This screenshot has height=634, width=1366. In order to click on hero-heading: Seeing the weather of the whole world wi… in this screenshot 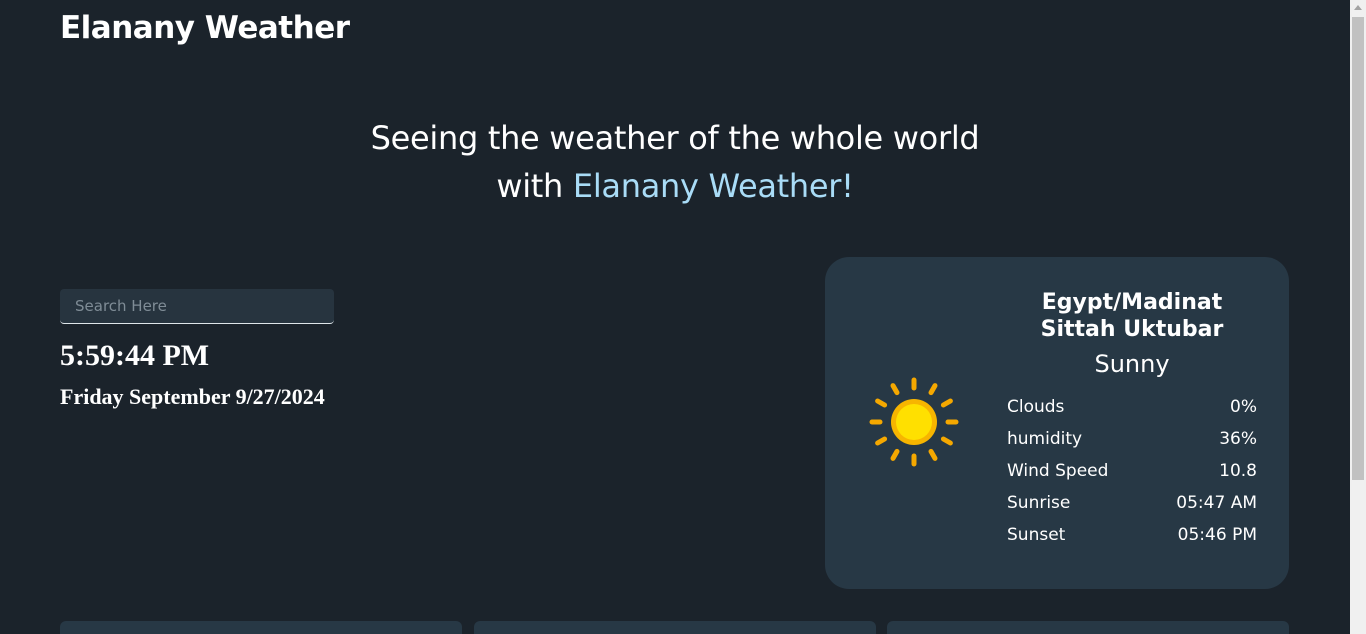, I will do `click(675, 162)`.